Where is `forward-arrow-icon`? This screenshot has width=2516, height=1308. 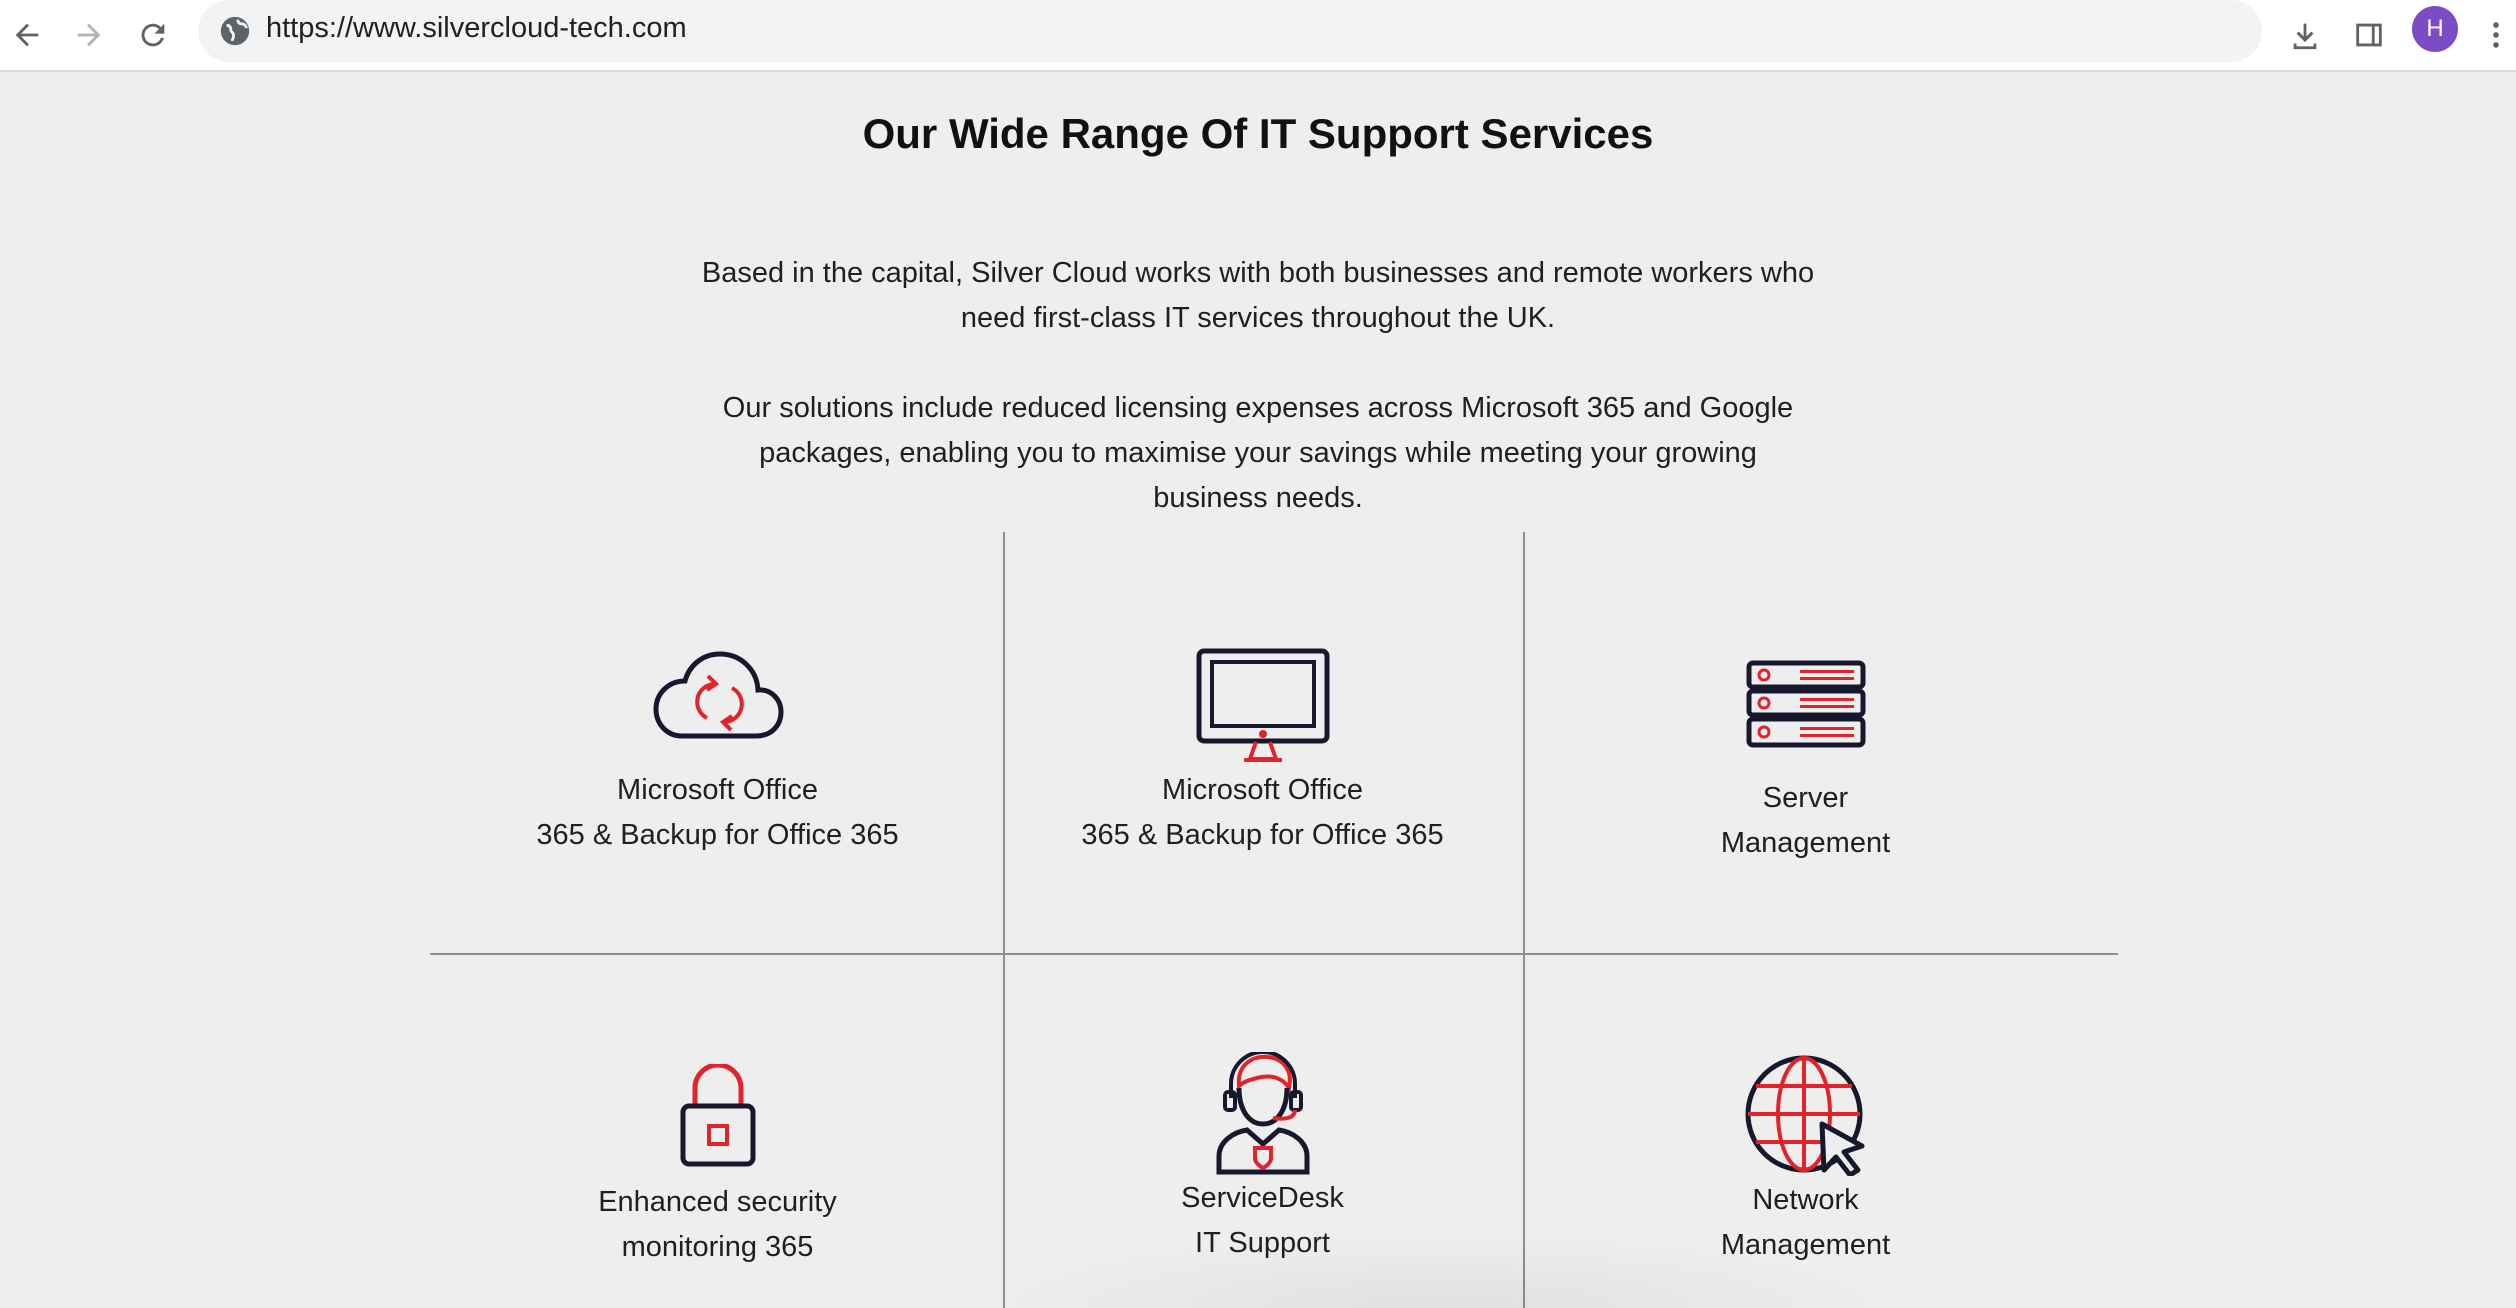
forward-arrow-icon is located at coordinates (89, 35).